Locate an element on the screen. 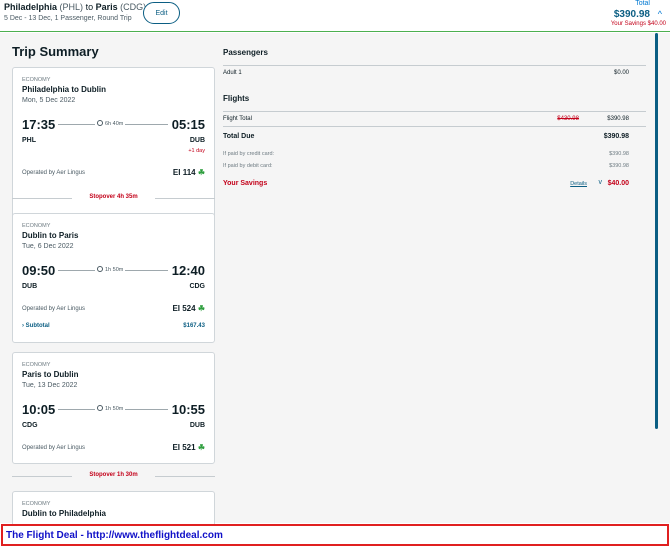 This screenshot has width=670, height=547. to-word: to is located at coordinates (89, 7).